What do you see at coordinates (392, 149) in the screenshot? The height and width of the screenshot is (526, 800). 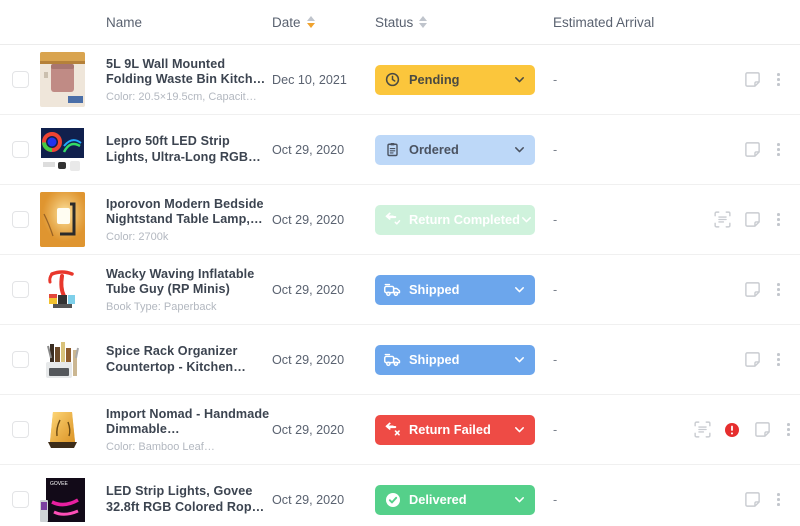 I see `clipboard-icon` at bounding box center [392, 149].